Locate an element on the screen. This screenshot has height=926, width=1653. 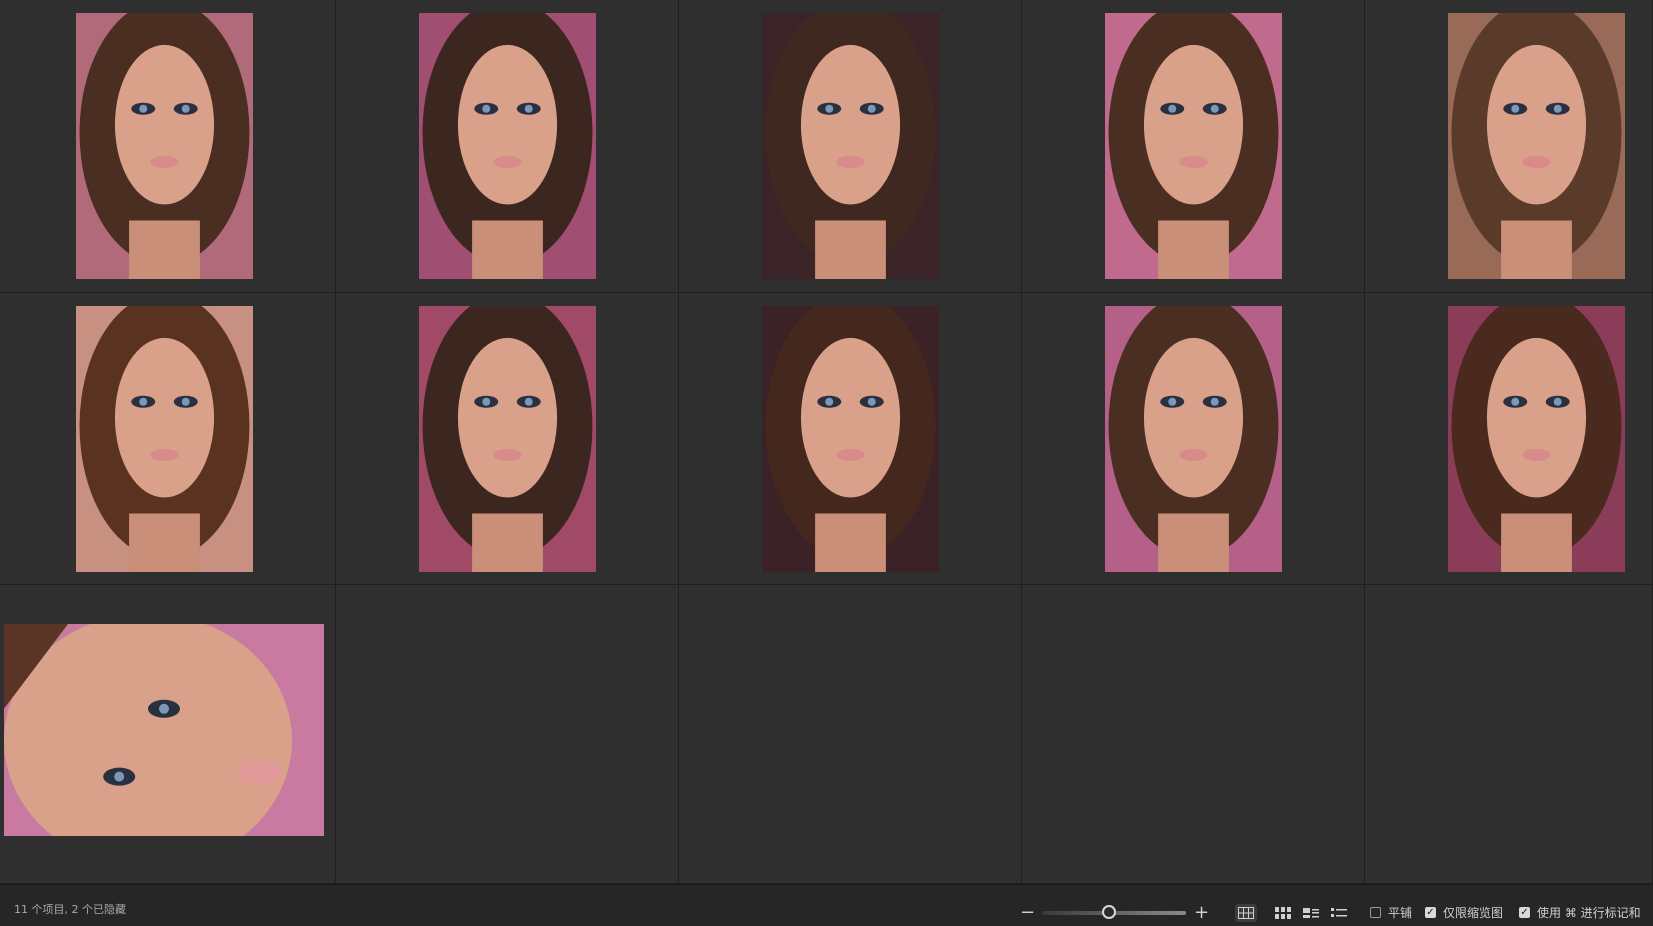
filmstrip-view-button is located at coordinates (1311, 913).